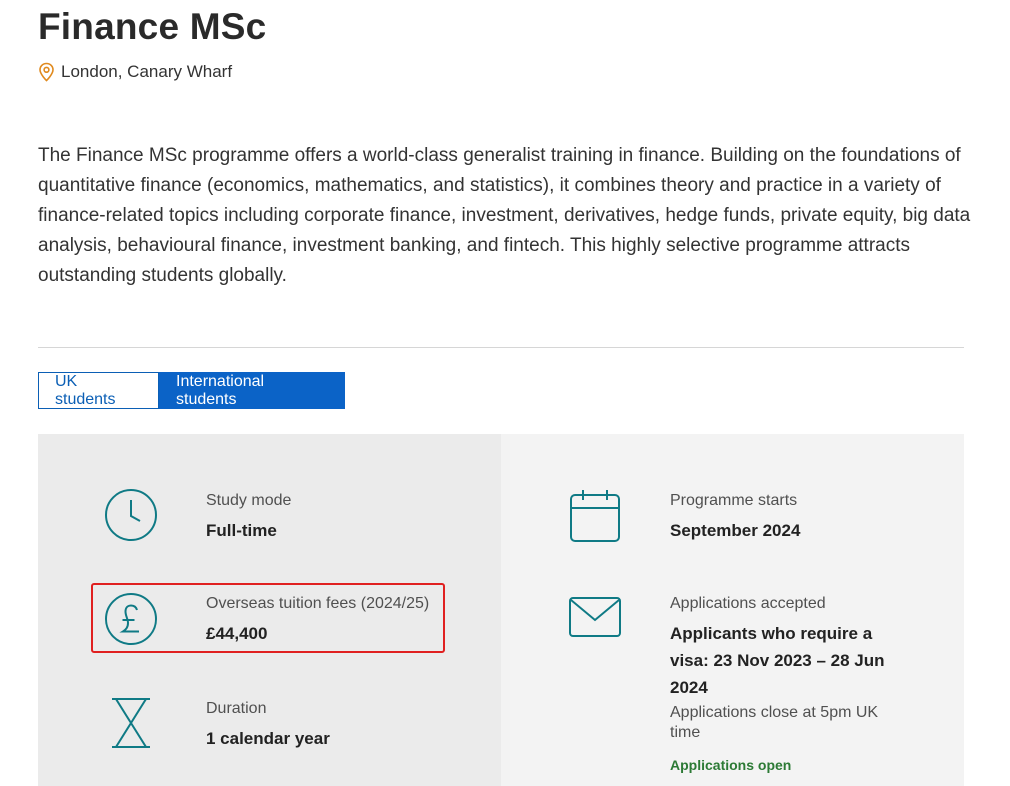 This screenshot has height=786, width=1010. I want to click on study-mode-label: Study mode, so click(249, 500).